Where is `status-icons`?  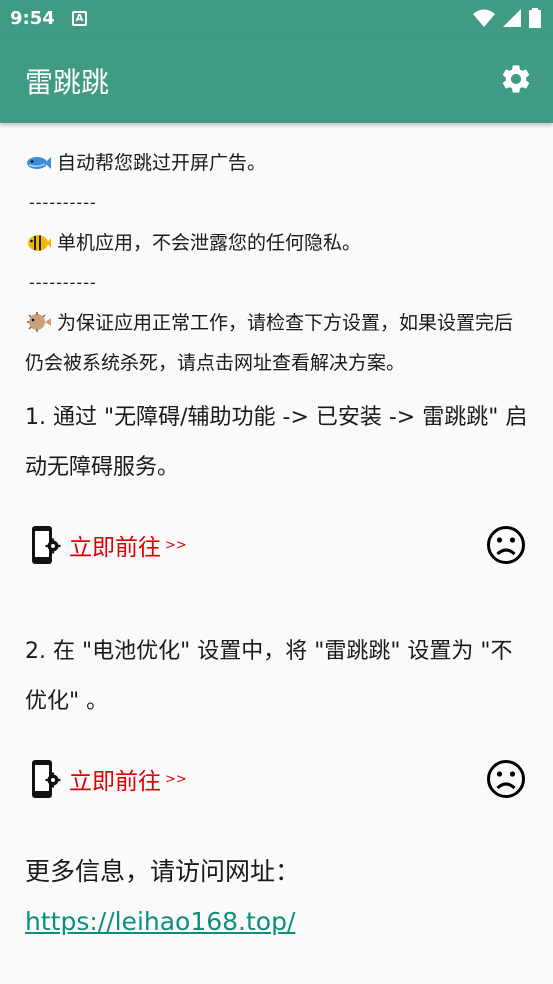
status-icons is located at coordinates (507, 18).